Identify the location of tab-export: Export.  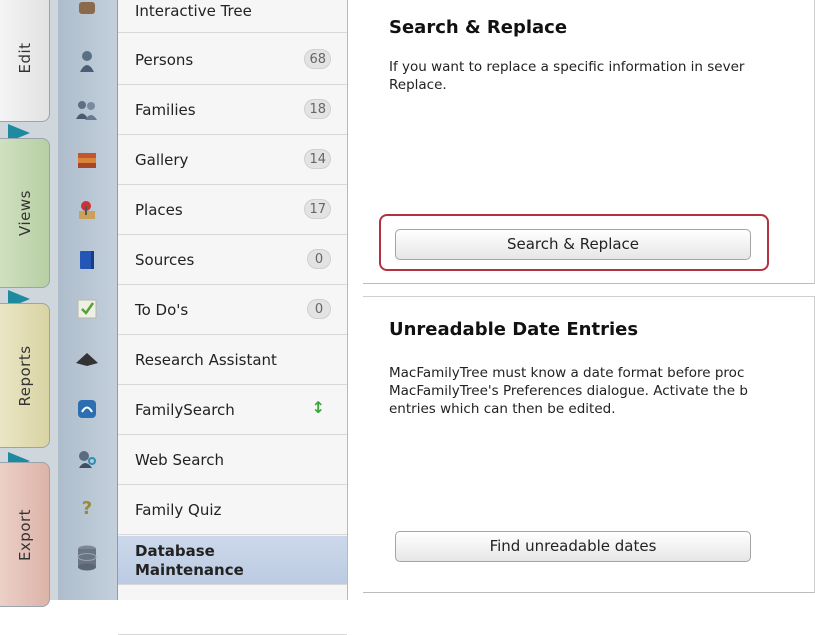
(25, 534).